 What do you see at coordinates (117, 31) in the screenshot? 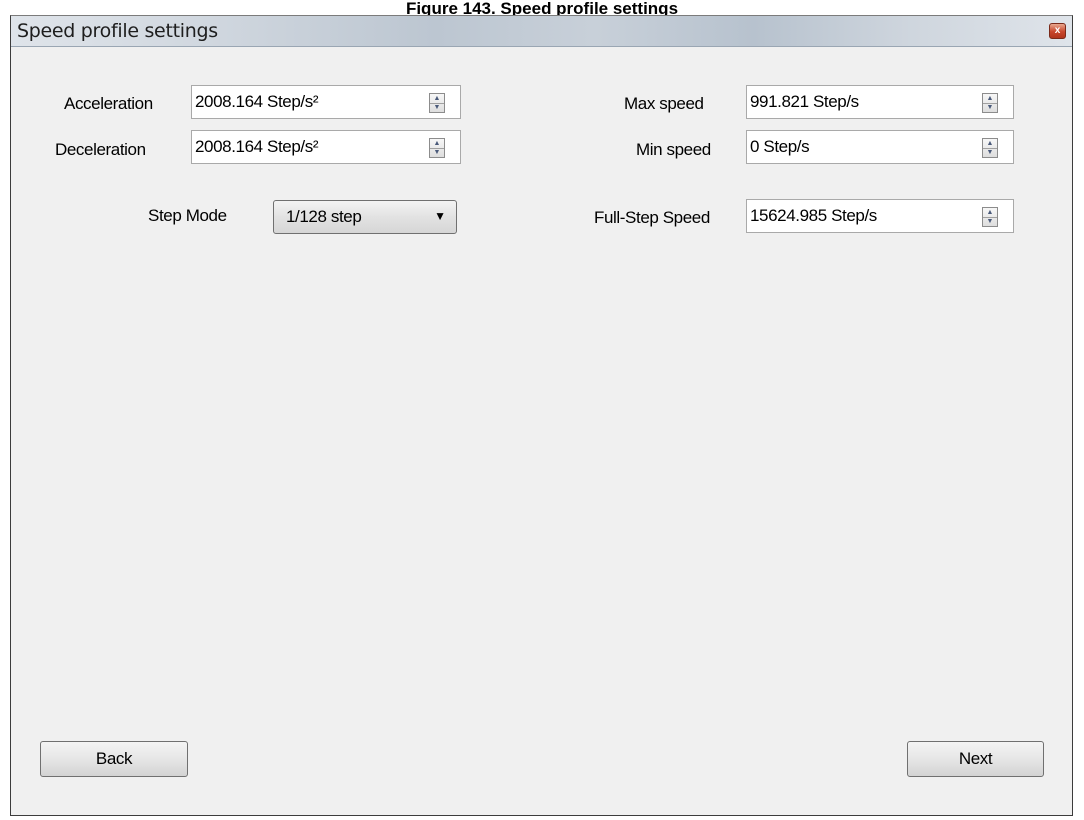
I see `window-title: Speed profile settings` at bounding box center [117, 31].